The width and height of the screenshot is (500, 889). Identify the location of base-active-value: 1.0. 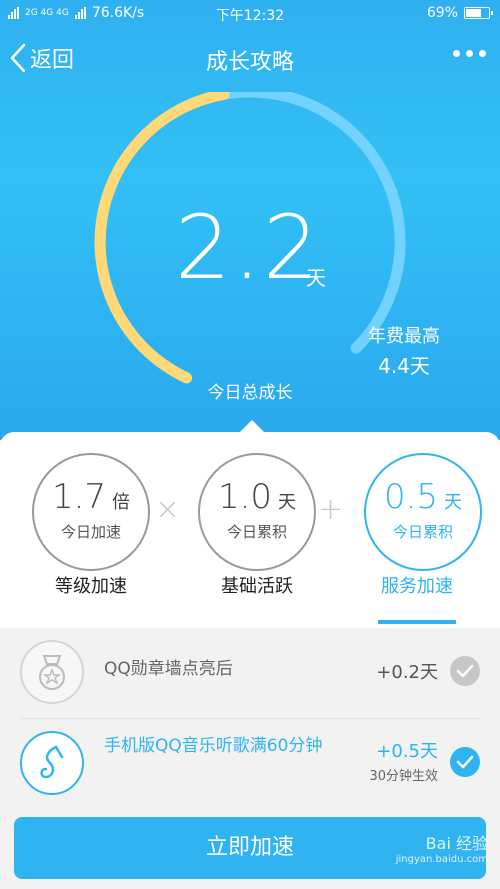
(245, 497).